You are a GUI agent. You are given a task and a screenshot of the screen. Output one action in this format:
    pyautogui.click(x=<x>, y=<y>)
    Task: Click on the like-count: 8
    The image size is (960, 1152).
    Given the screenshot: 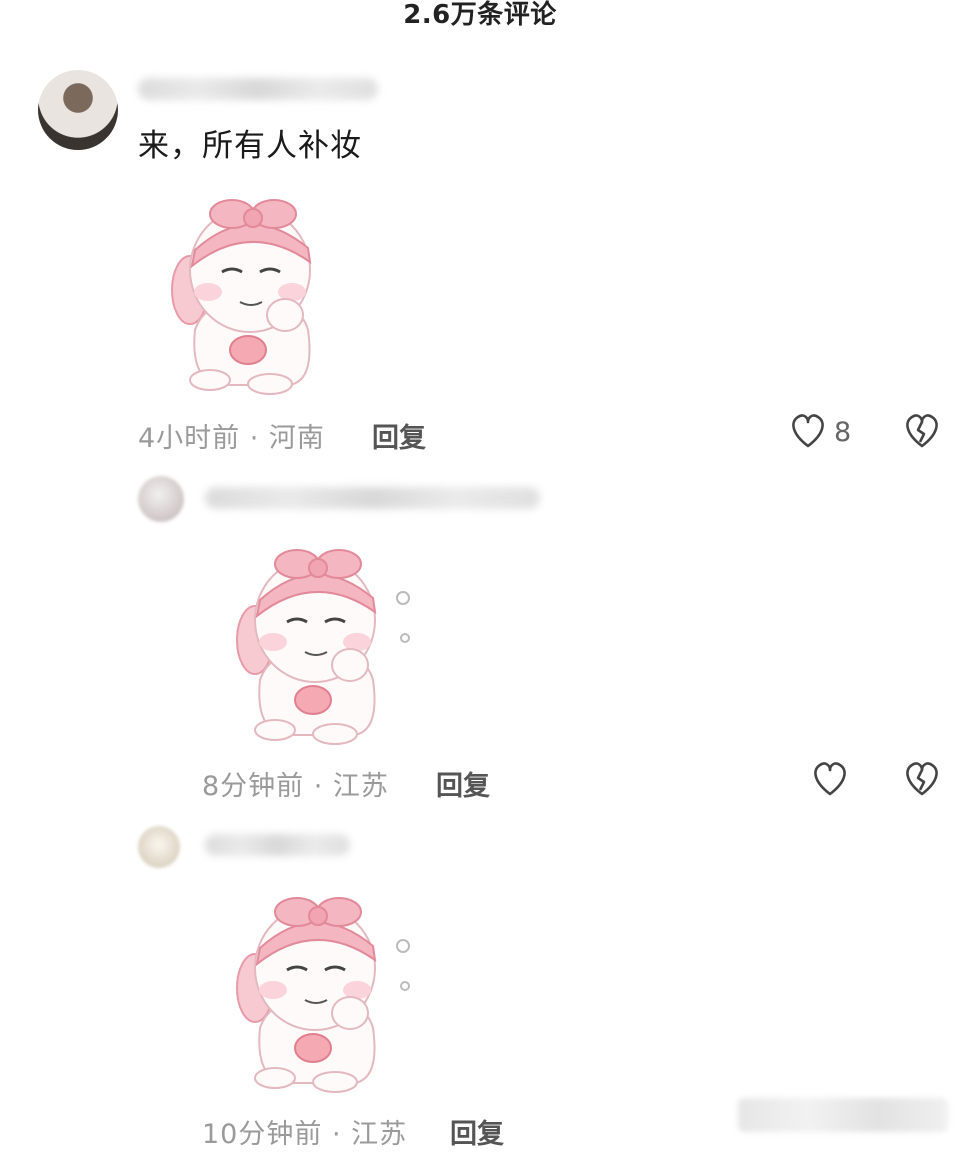 What is the action you would take?
    pyautogui.click(x=843, y=432)
    